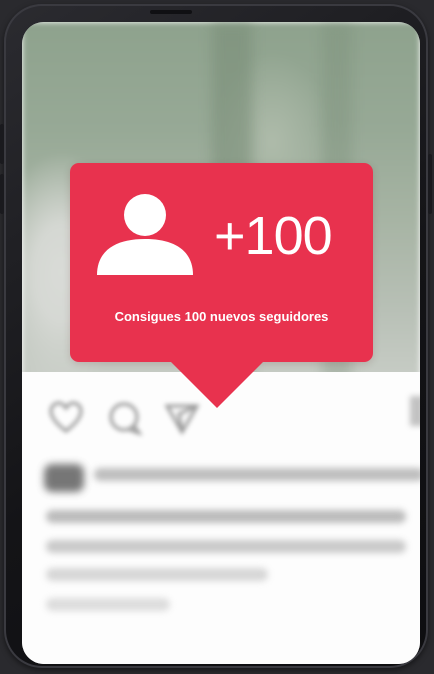 This screenshot has width=434, height=674. I want to click on heart-icon, so click(66, 418).